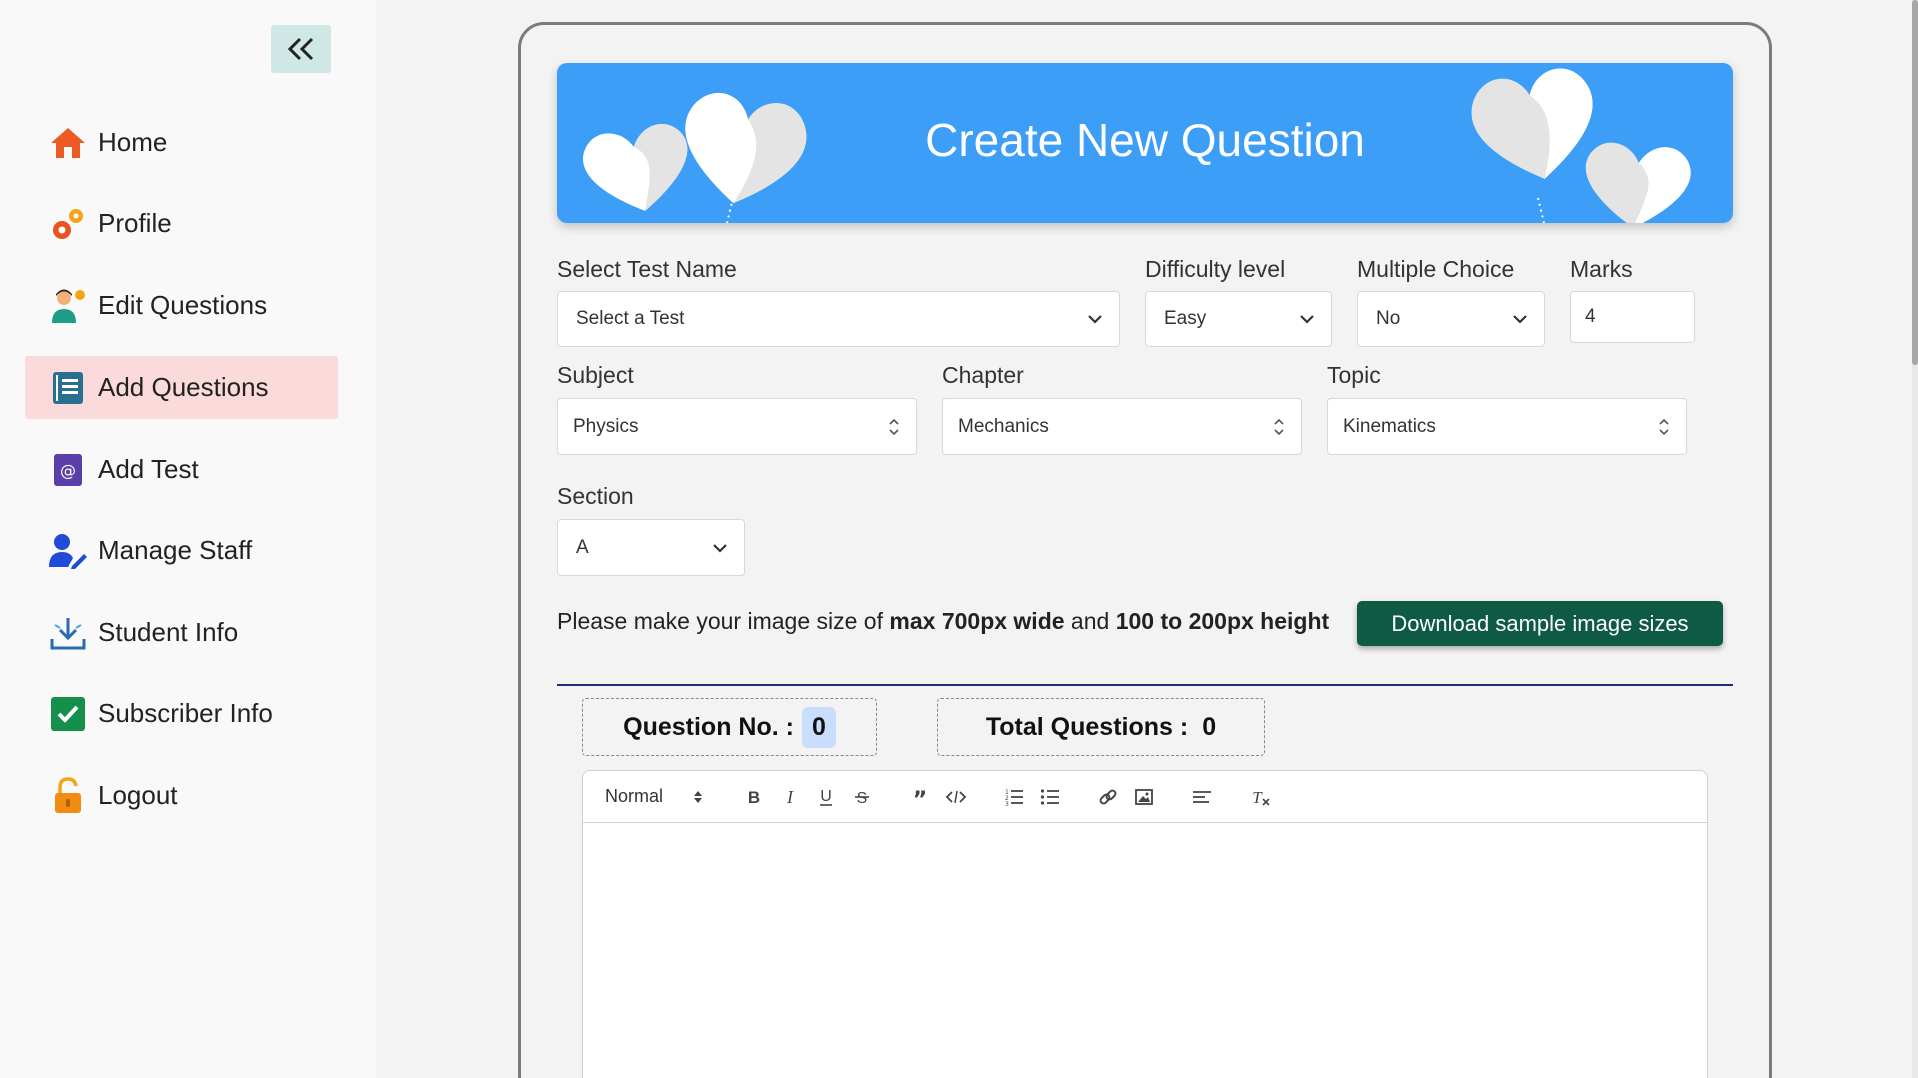  Describe the element at coordinates (68, 143) in the screenshot. I see `home-icon` at that location.